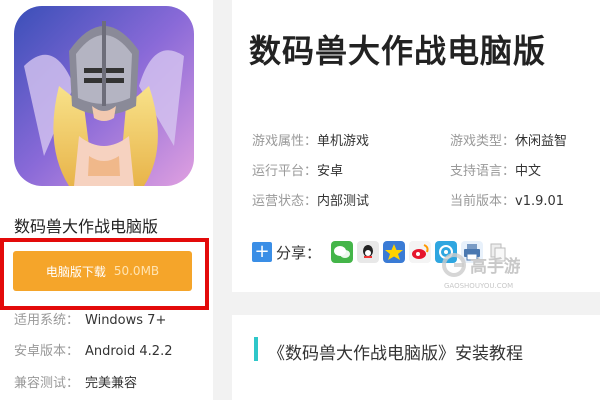 This screenshot has height=400, width=600. What do you see at coordinates (330, 171) in the screenshot?
I see `attr-value: 安卓` at bounding box center [330, 171].